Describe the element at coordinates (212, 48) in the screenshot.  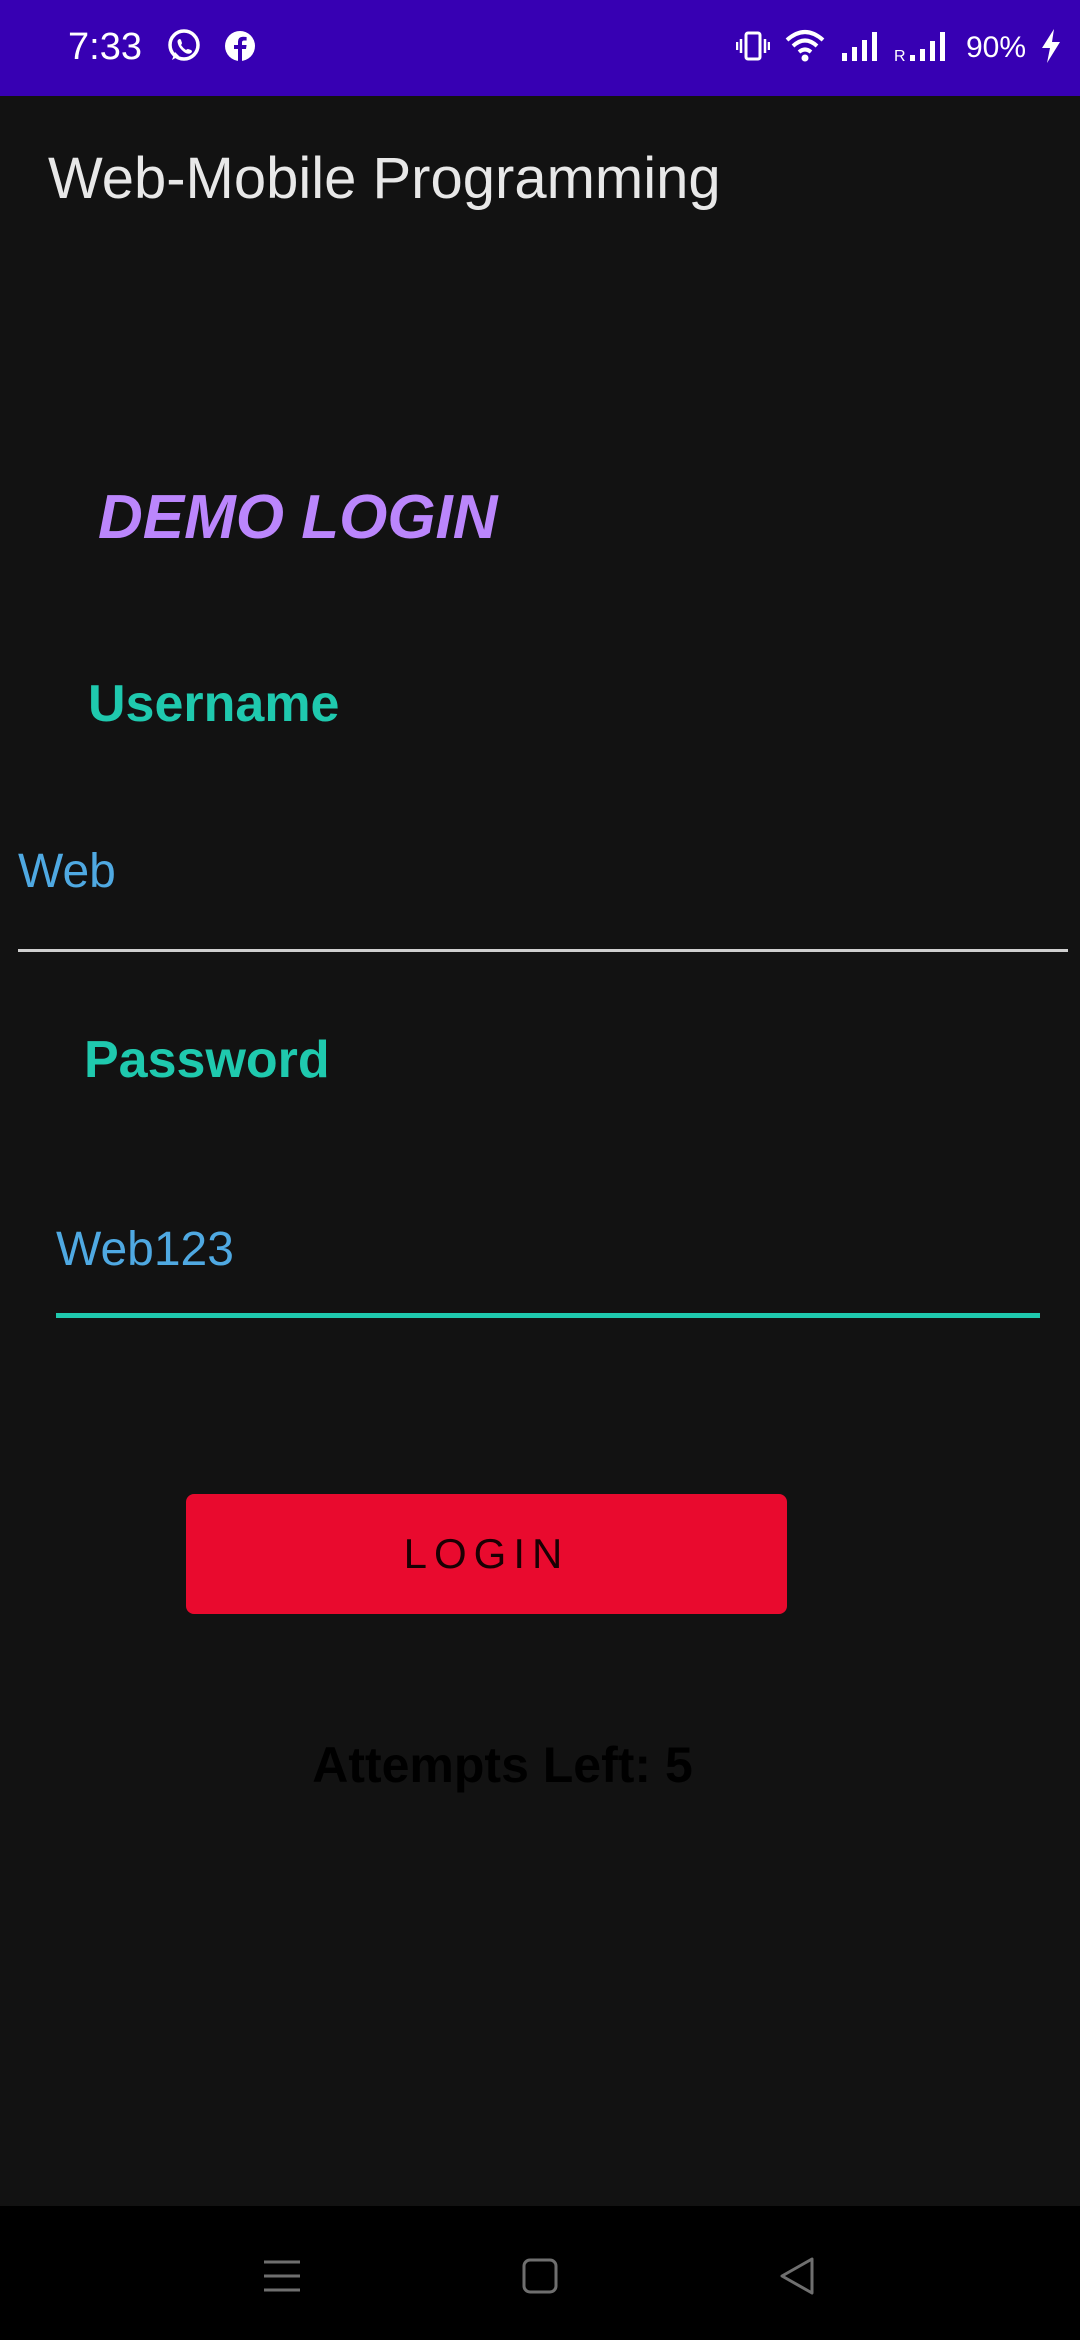
I see `notification-icons` at that location.